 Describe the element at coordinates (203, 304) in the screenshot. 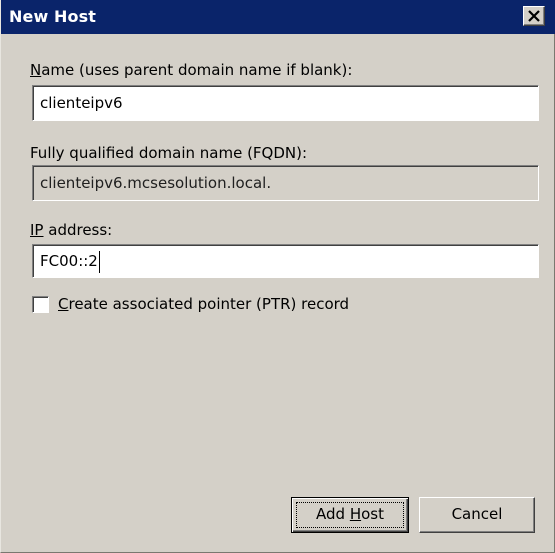

I see `ptr-record-label: Create associated pointer (PTR) record` at that location.